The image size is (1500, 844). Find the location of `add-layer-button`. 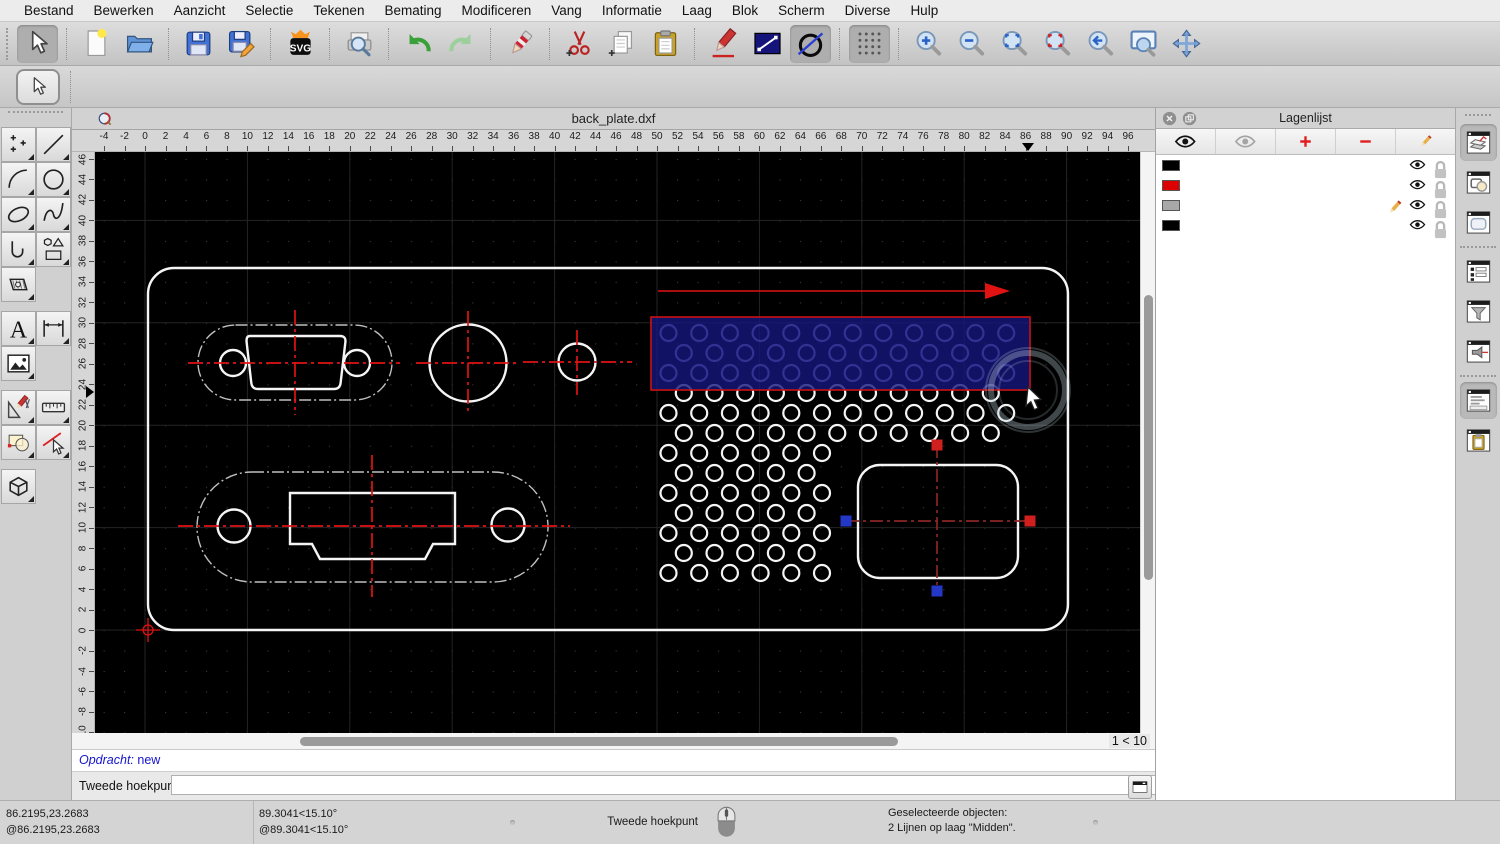

add-layer-button is located at coordinates (1306, 141).